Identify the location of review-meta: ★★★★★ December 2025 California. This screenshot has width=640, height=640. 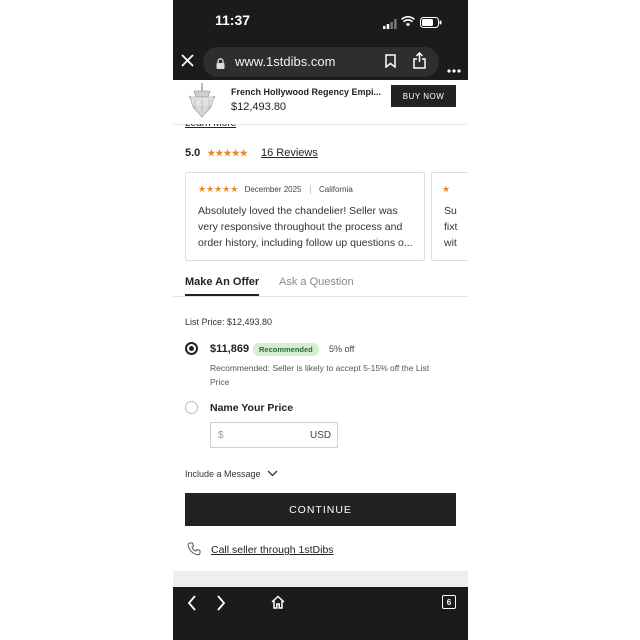
(275, 189).